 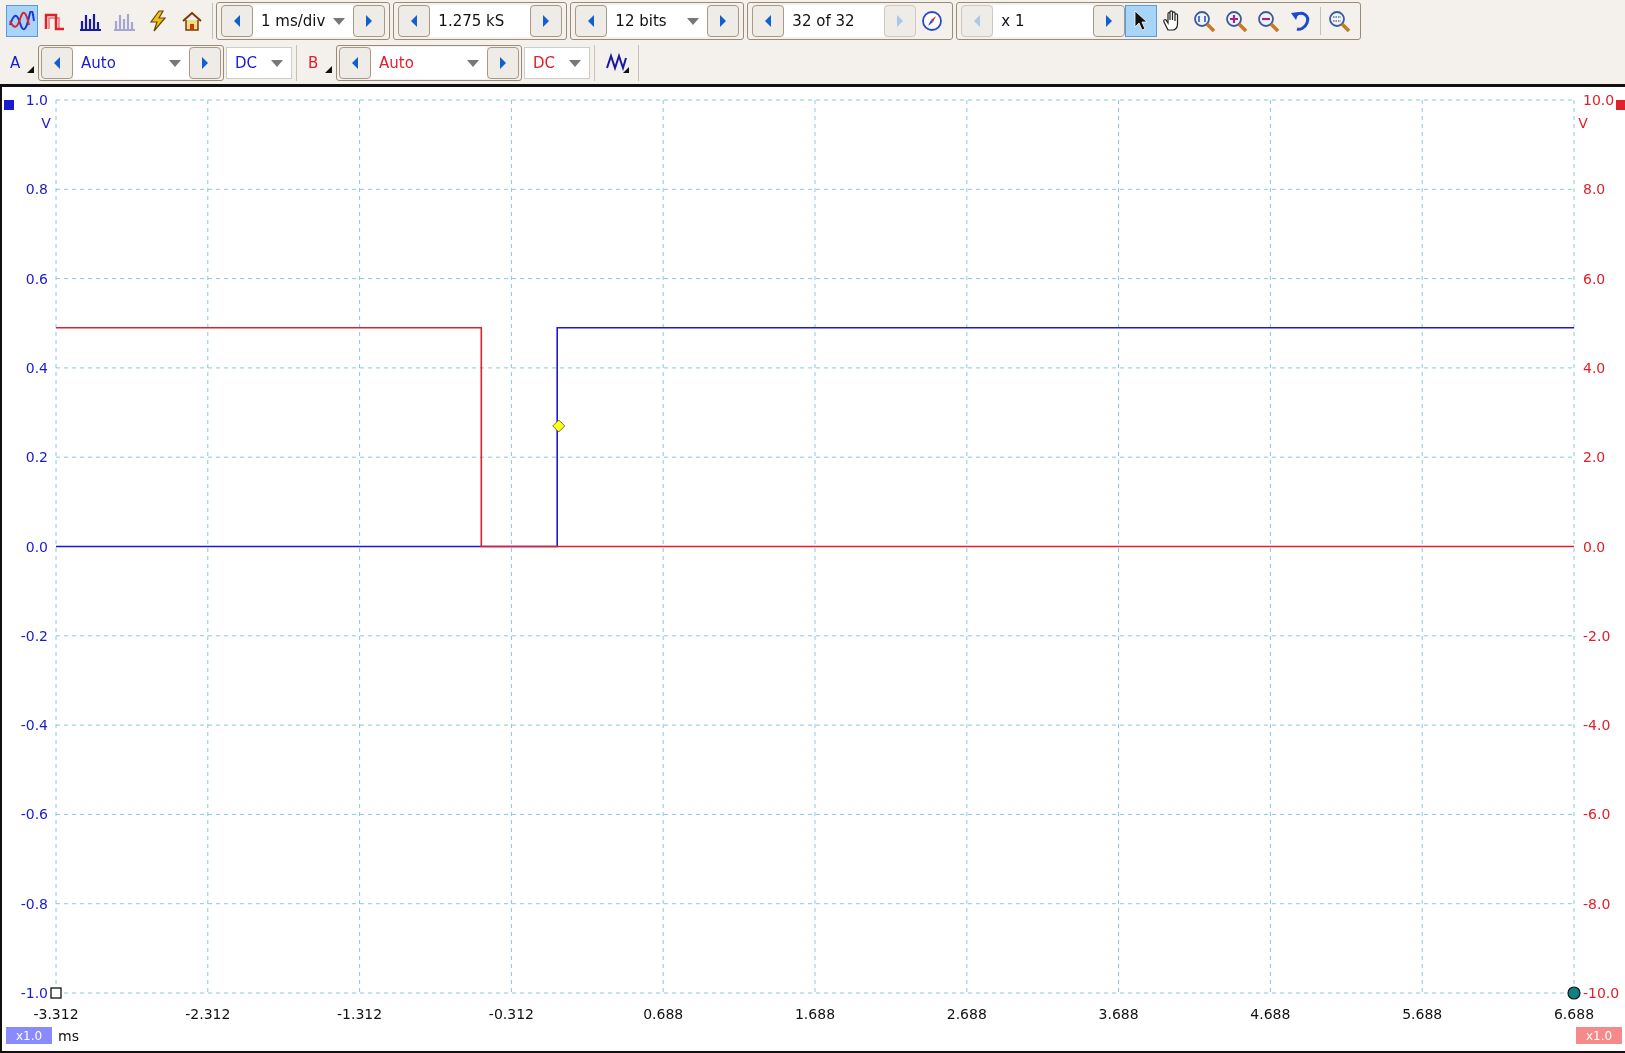 I want to click on value-field: x 1, so click(x=1043, y=21).